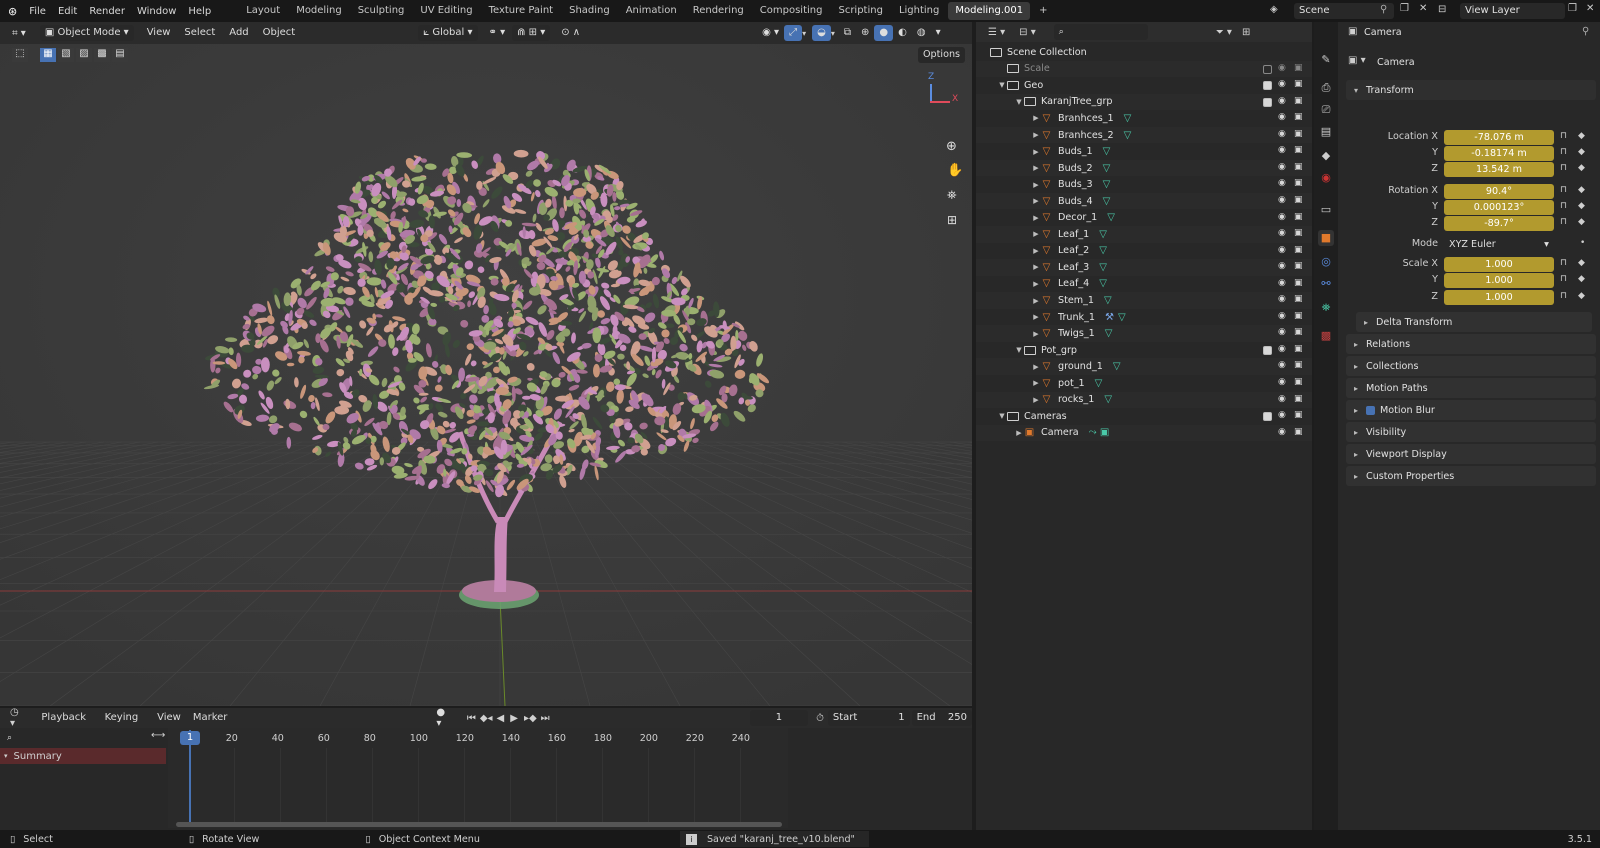  Describe the element at coordinates (952, 195) in the screenshot. I see `camera-view-icon: ⛯` at that location.